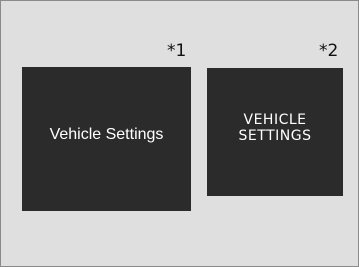 This screenshot has height=267, width=359. Describe the element at coordinates (106, 134) in the screenshot. I see `vehicle-settings-label-mixed-case: Vehicle Settings` at that location.